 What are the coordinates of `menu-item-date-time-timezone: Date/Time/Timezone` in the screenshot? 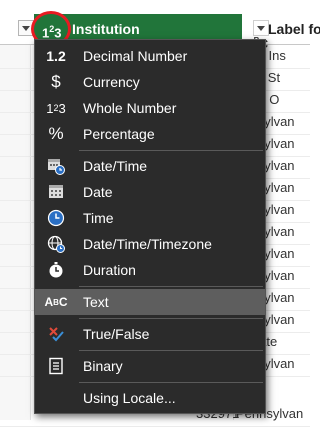 It's located at (150, 244).